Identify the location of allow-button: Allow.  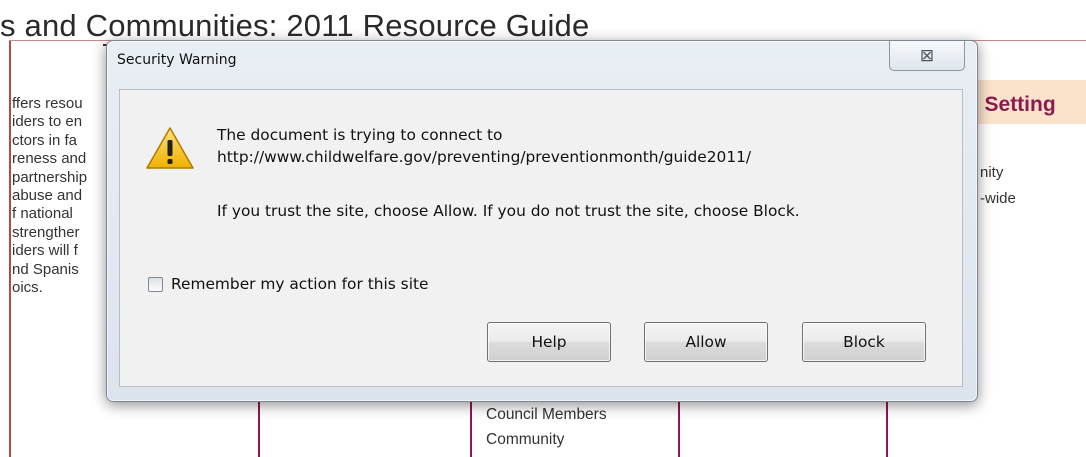
(706, 342).